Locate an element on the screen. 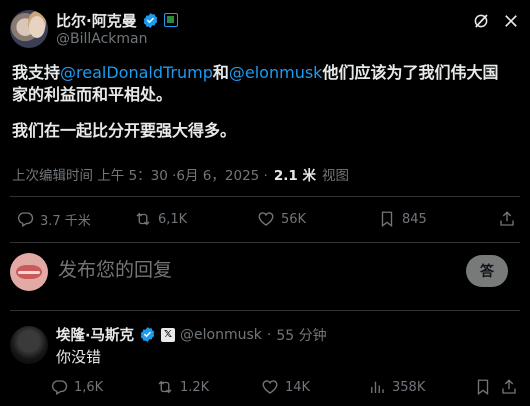  views-label: 视图 is located at coordinates (335, 176).